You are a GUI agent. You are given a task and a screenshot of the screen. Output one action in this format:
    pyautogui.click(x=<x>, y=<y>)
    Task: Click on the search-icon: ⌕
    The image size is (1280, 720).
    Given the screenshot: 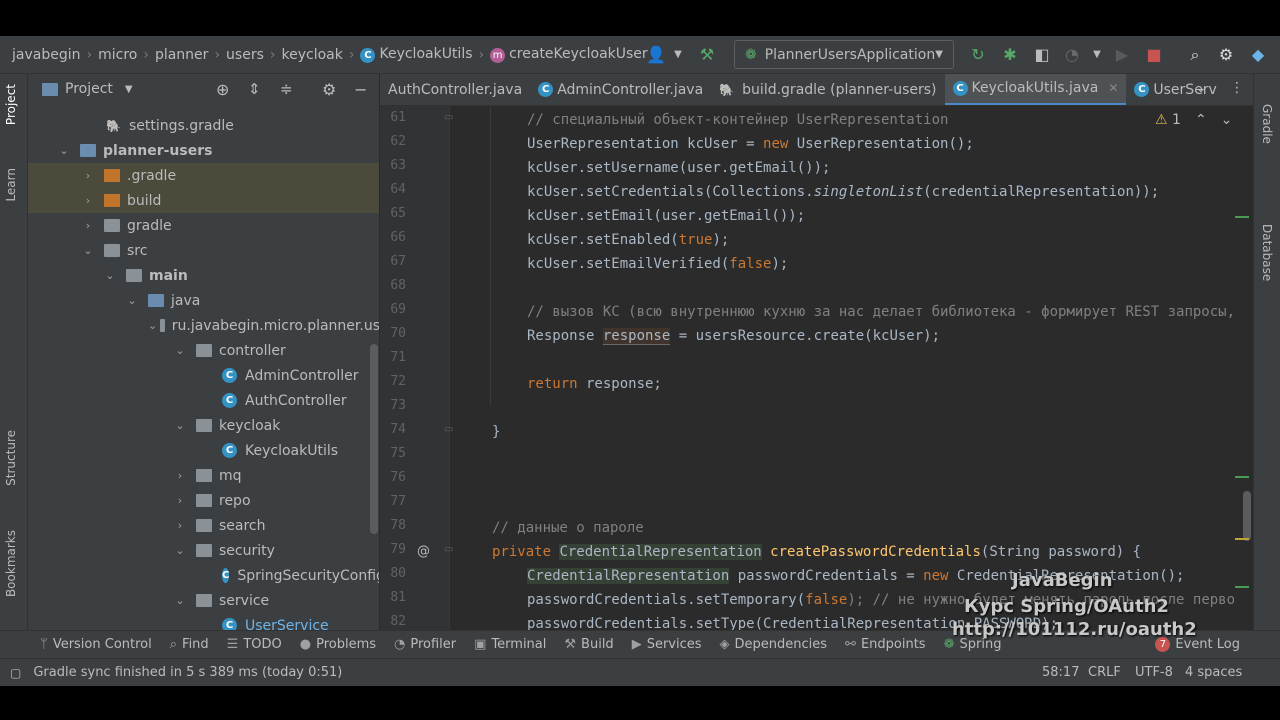 What is the action you would take?
    pyautogui.click(x=1195, y=55)
    